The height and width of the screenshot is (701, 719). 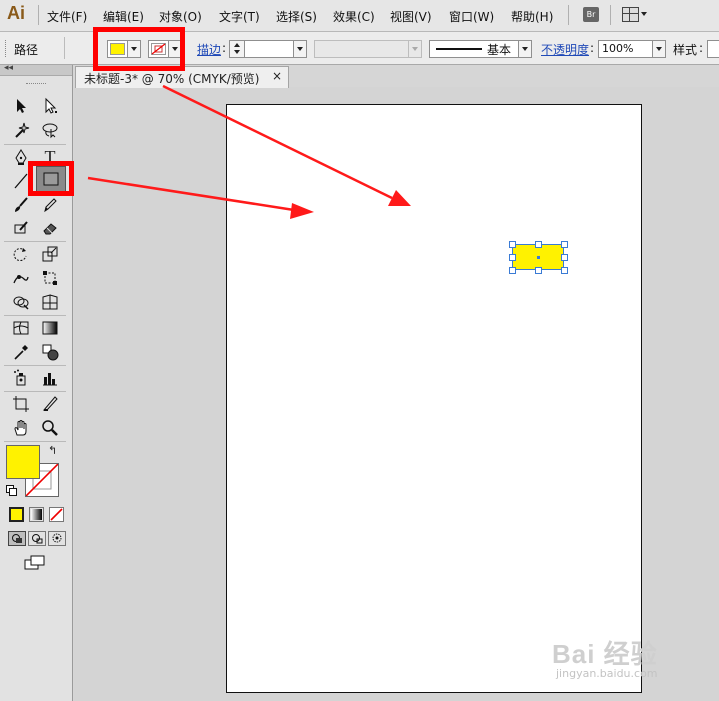 I want to click on magic-wand-tool, so click(x=21, y=130).